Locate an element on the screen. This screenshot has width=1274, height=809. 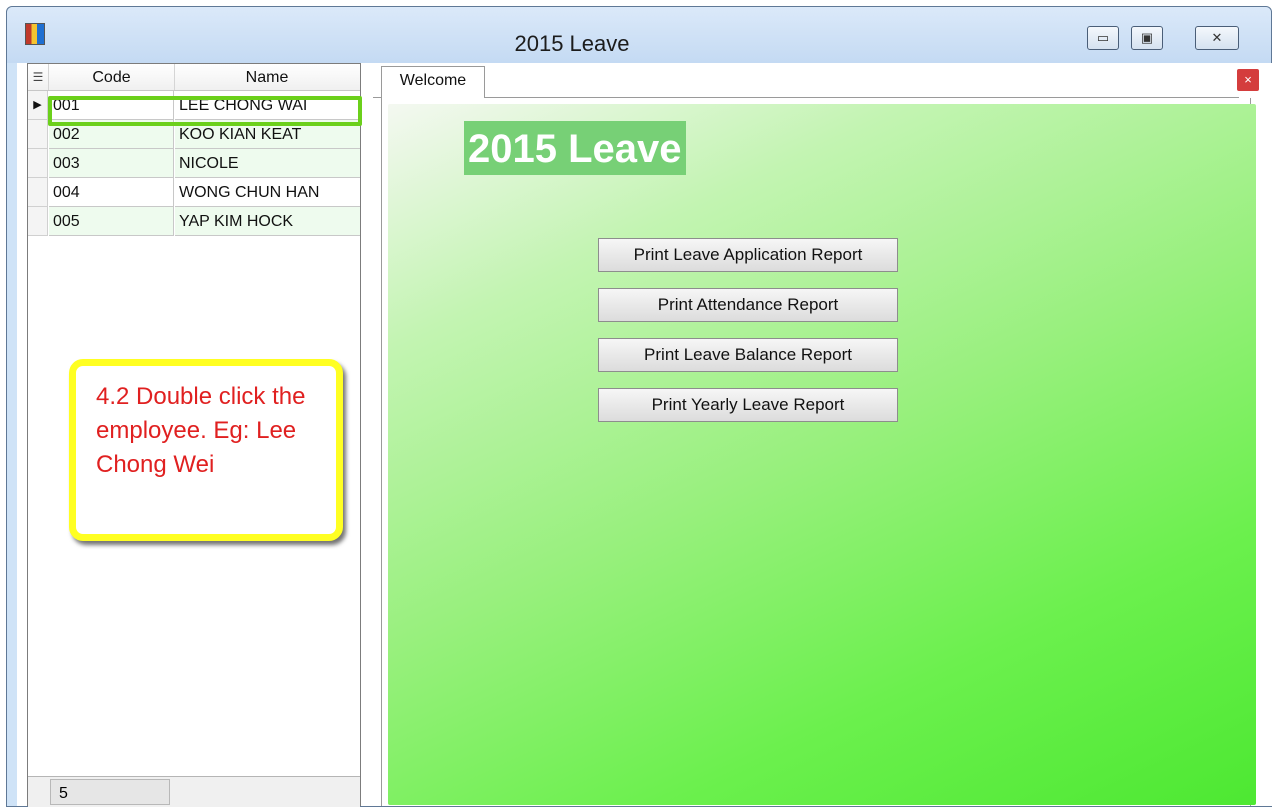
print-attendance-report-button: Print Attendance Report is located at coordinates (748, 305).